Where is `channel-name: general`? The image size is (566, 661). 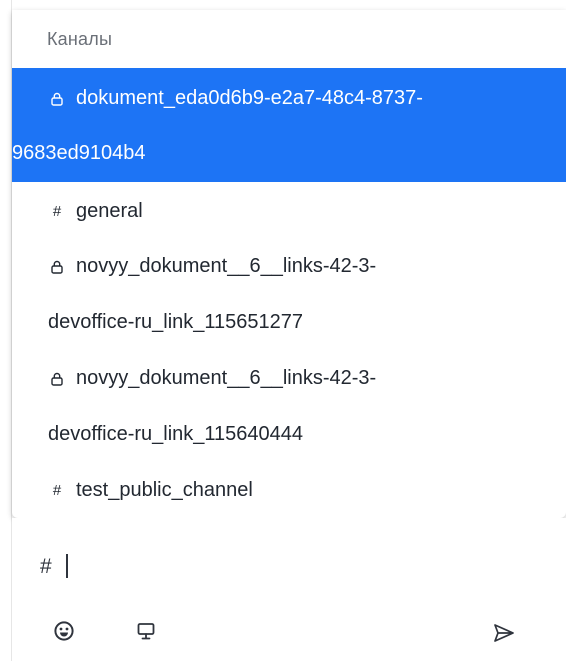
channel-name: general is located at coordinates (109, 211).